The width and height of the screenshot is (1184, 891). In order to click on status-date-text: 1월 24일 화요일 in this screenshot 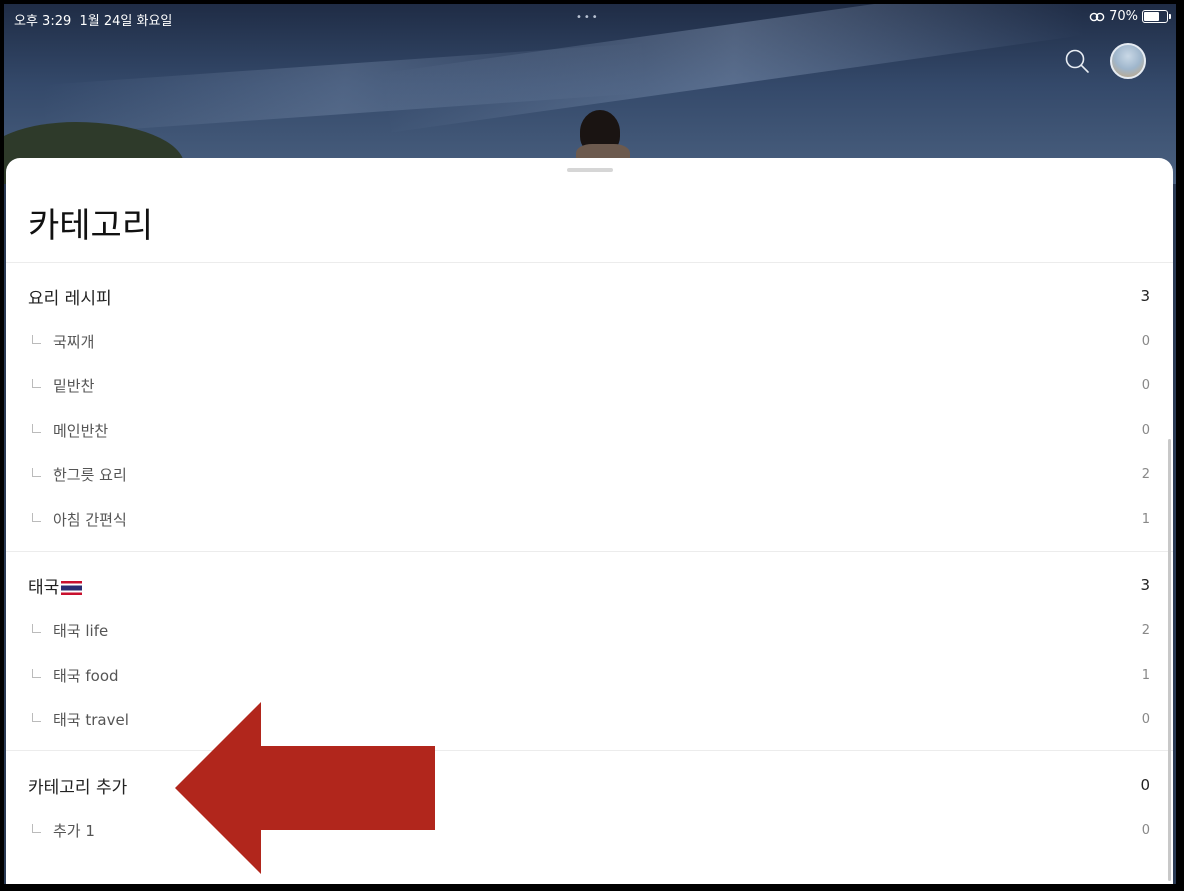, I will do `click(126, 21)`.